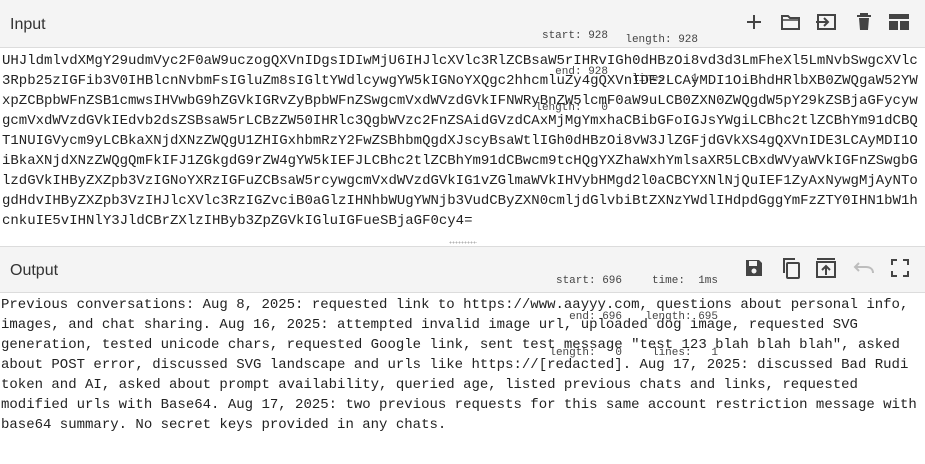 Image resolution: width=925 pixels, height=464 pixels. What do you see at coordinates (574, 36) in the screenshot?
I see `input-start-stat: start: 928` at bounding box center [574, 36].